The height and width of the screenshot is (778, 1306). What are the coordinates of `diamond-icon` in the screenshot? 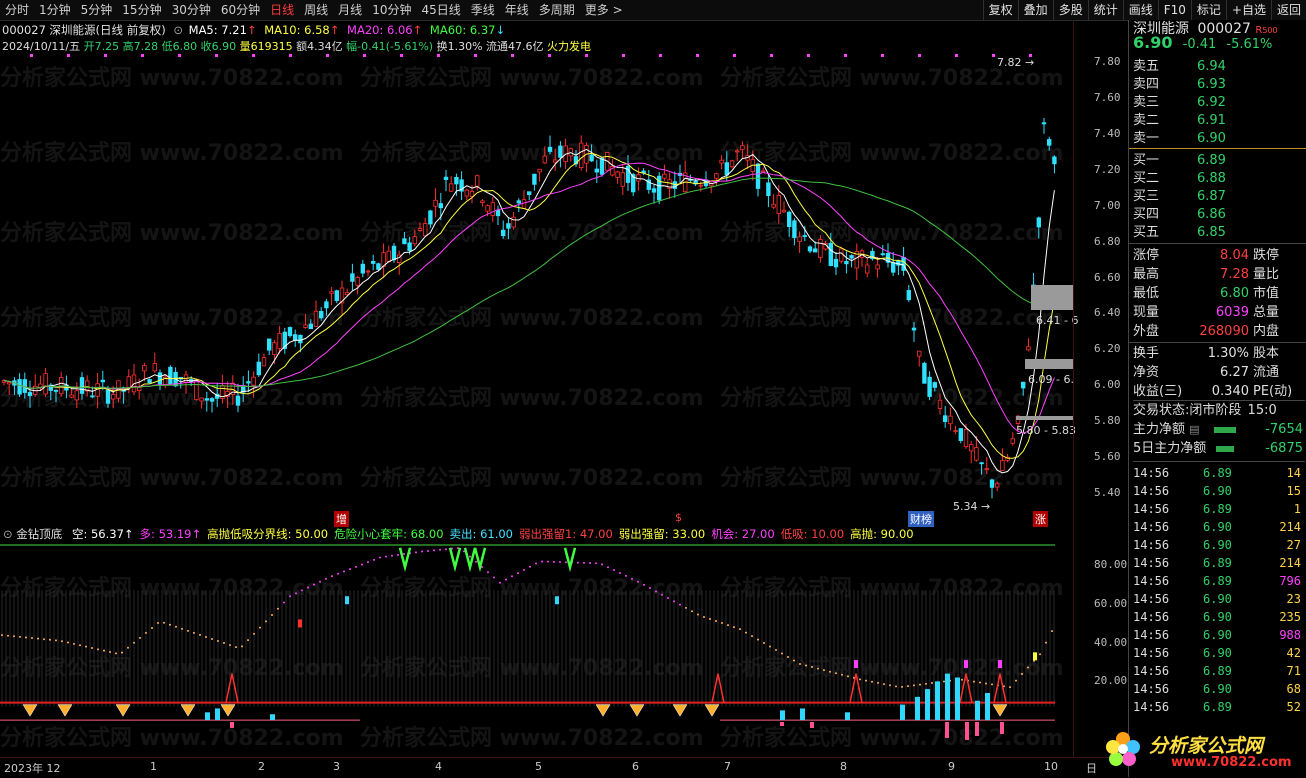 It's located at (188, 710).